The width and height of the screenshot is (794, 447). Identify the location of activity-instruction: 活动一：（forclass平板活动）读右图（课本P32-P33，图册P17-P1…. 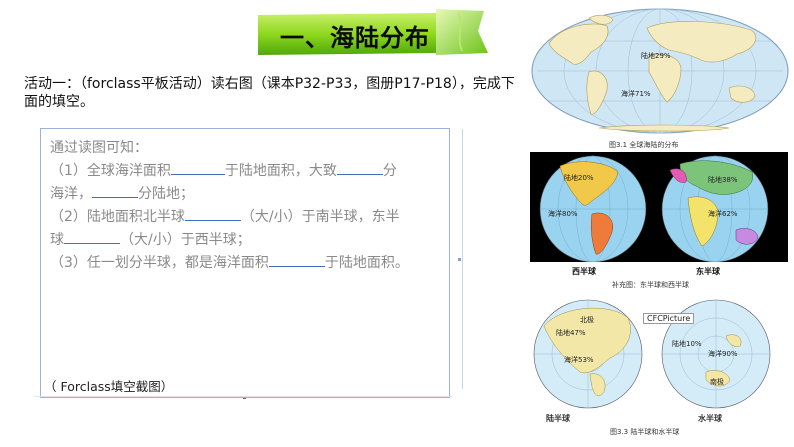
(269, 93).